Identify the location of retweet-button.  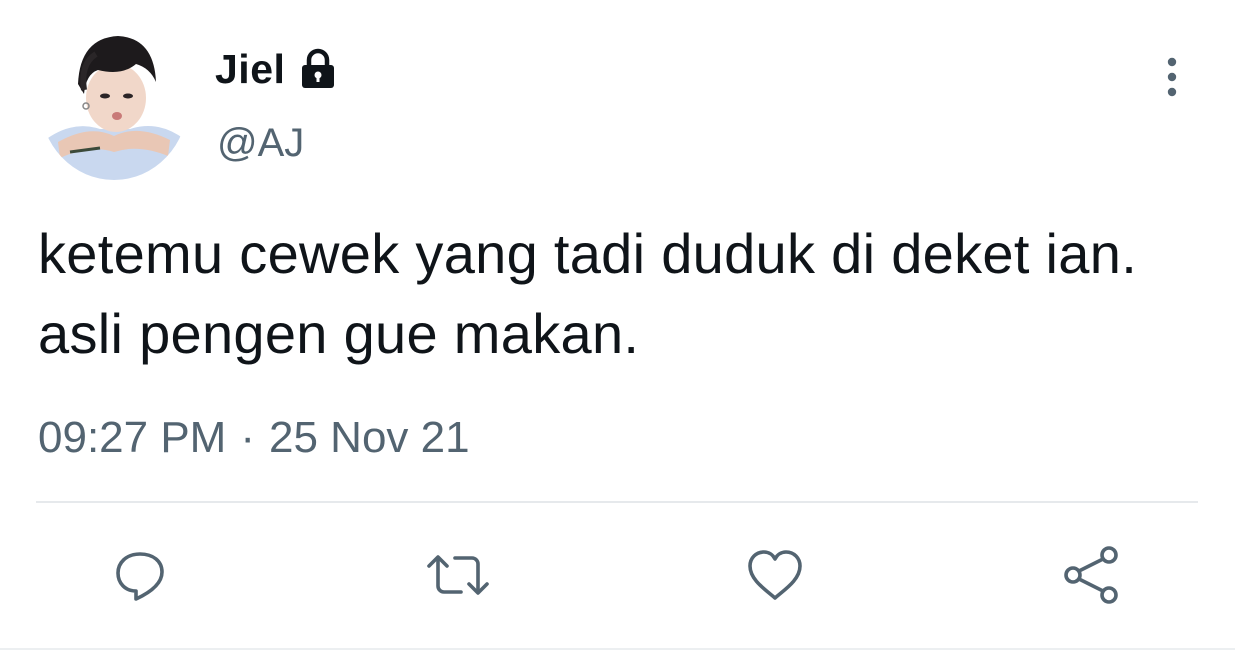
(458, 575).